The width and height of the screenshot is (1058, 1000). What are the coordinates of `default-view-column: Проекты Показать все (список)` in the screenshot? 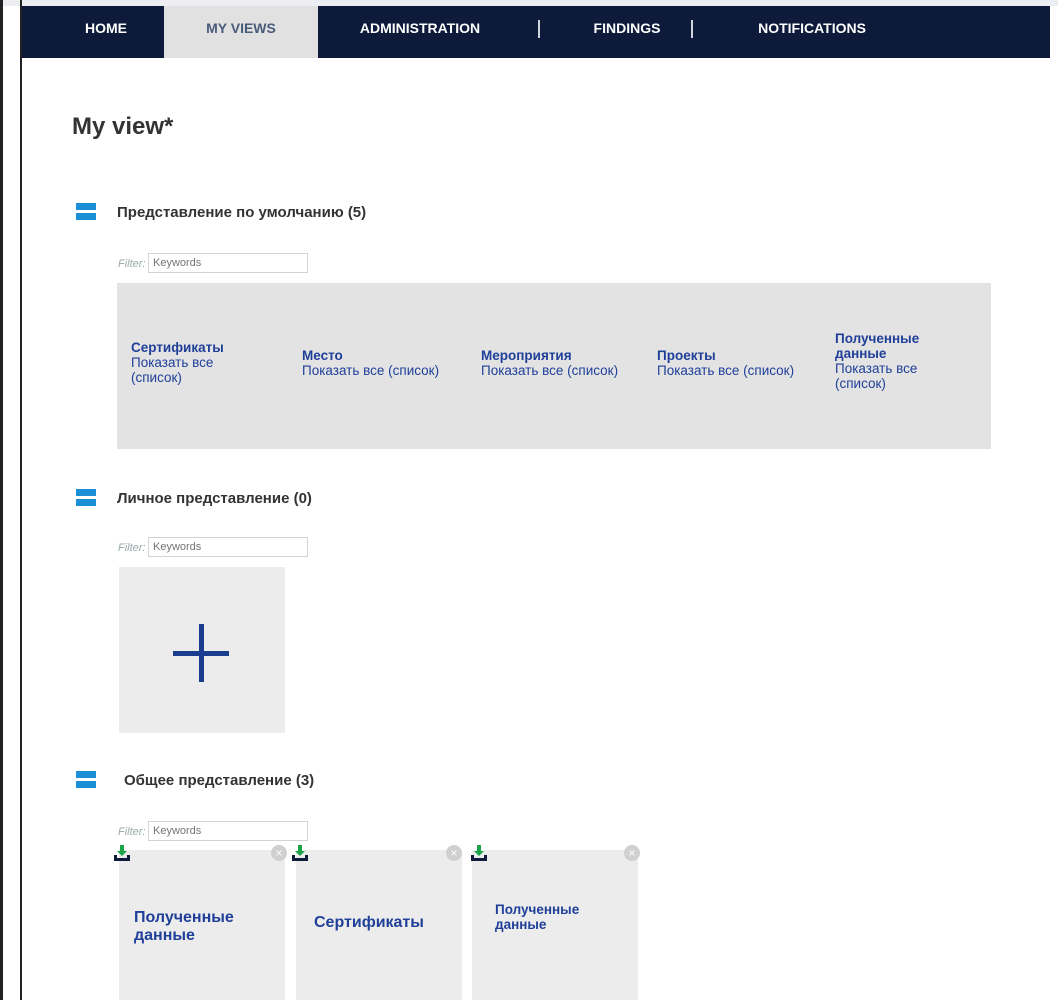 It's located at (742, 363).